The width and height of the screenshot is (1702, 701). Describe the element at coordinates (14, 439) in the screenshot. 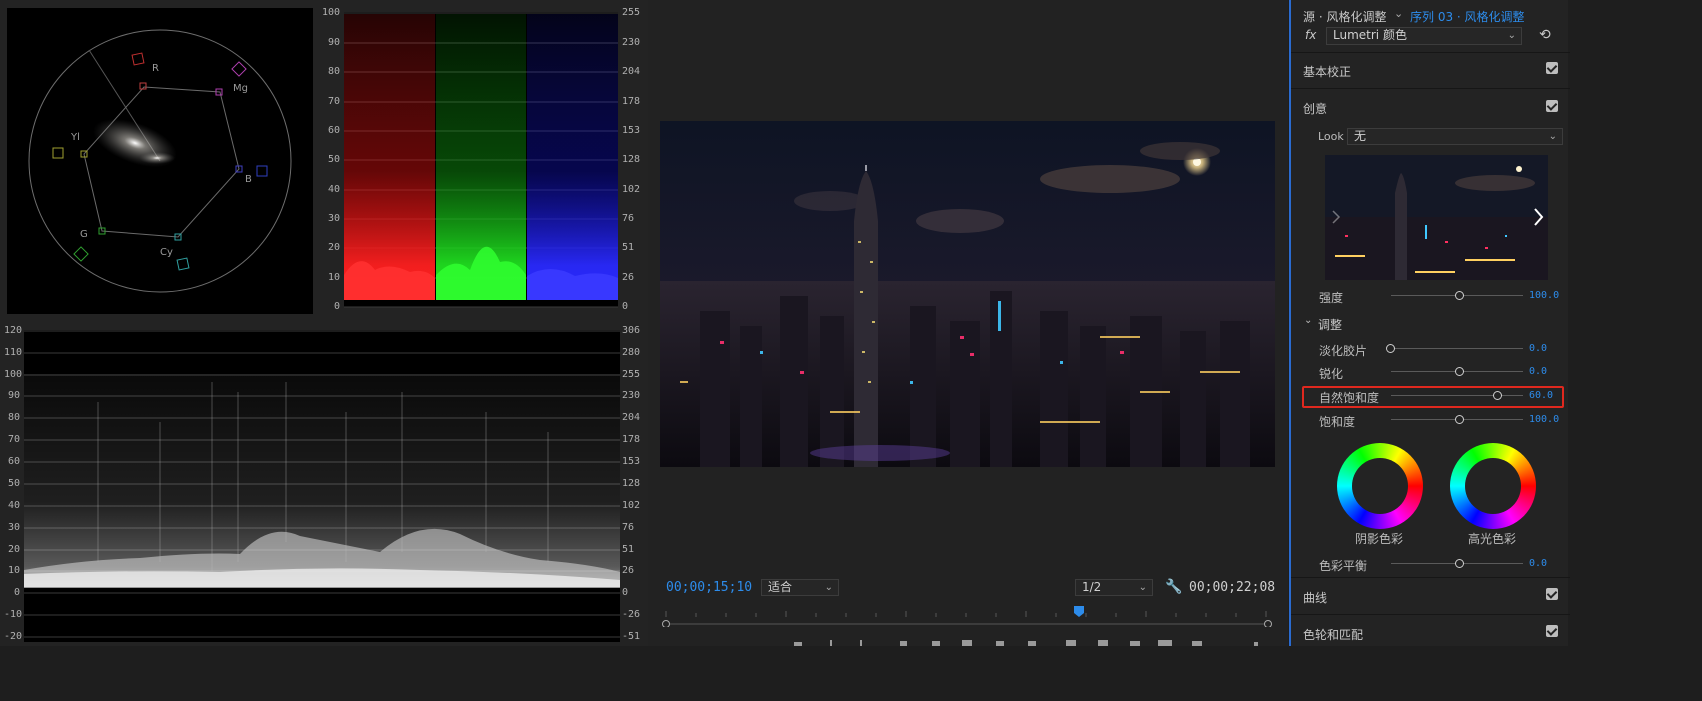

I see `waveform-left-tick: 70` at that location.